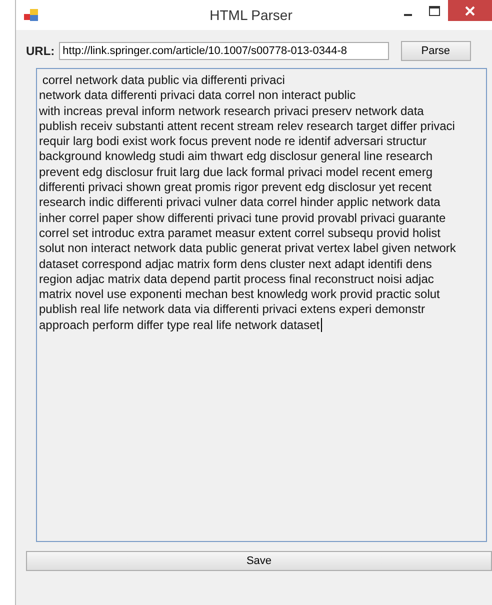  What do you see at coordinates (247, 126) in the screenshot?
I see `output-text-line: publish receiv substanti attent recent stream relev research target differ privaci` at bounding box center [247, 126].